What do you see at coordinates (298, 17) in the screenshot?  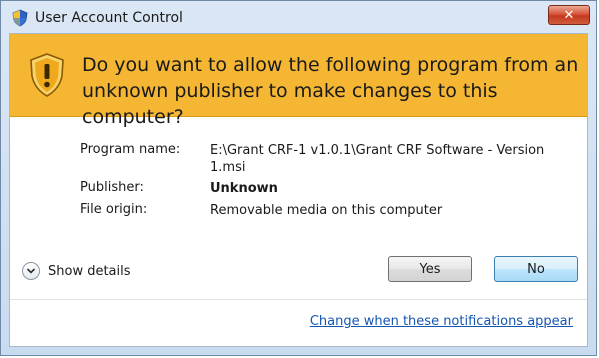 I see `title-bar: User Account Control ✕` at bounding box center [298, 17].